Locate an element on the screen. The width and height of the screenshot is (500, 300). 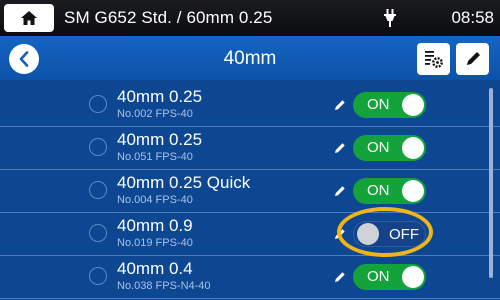
list-settings-icon is located at coordinates (434, 59).